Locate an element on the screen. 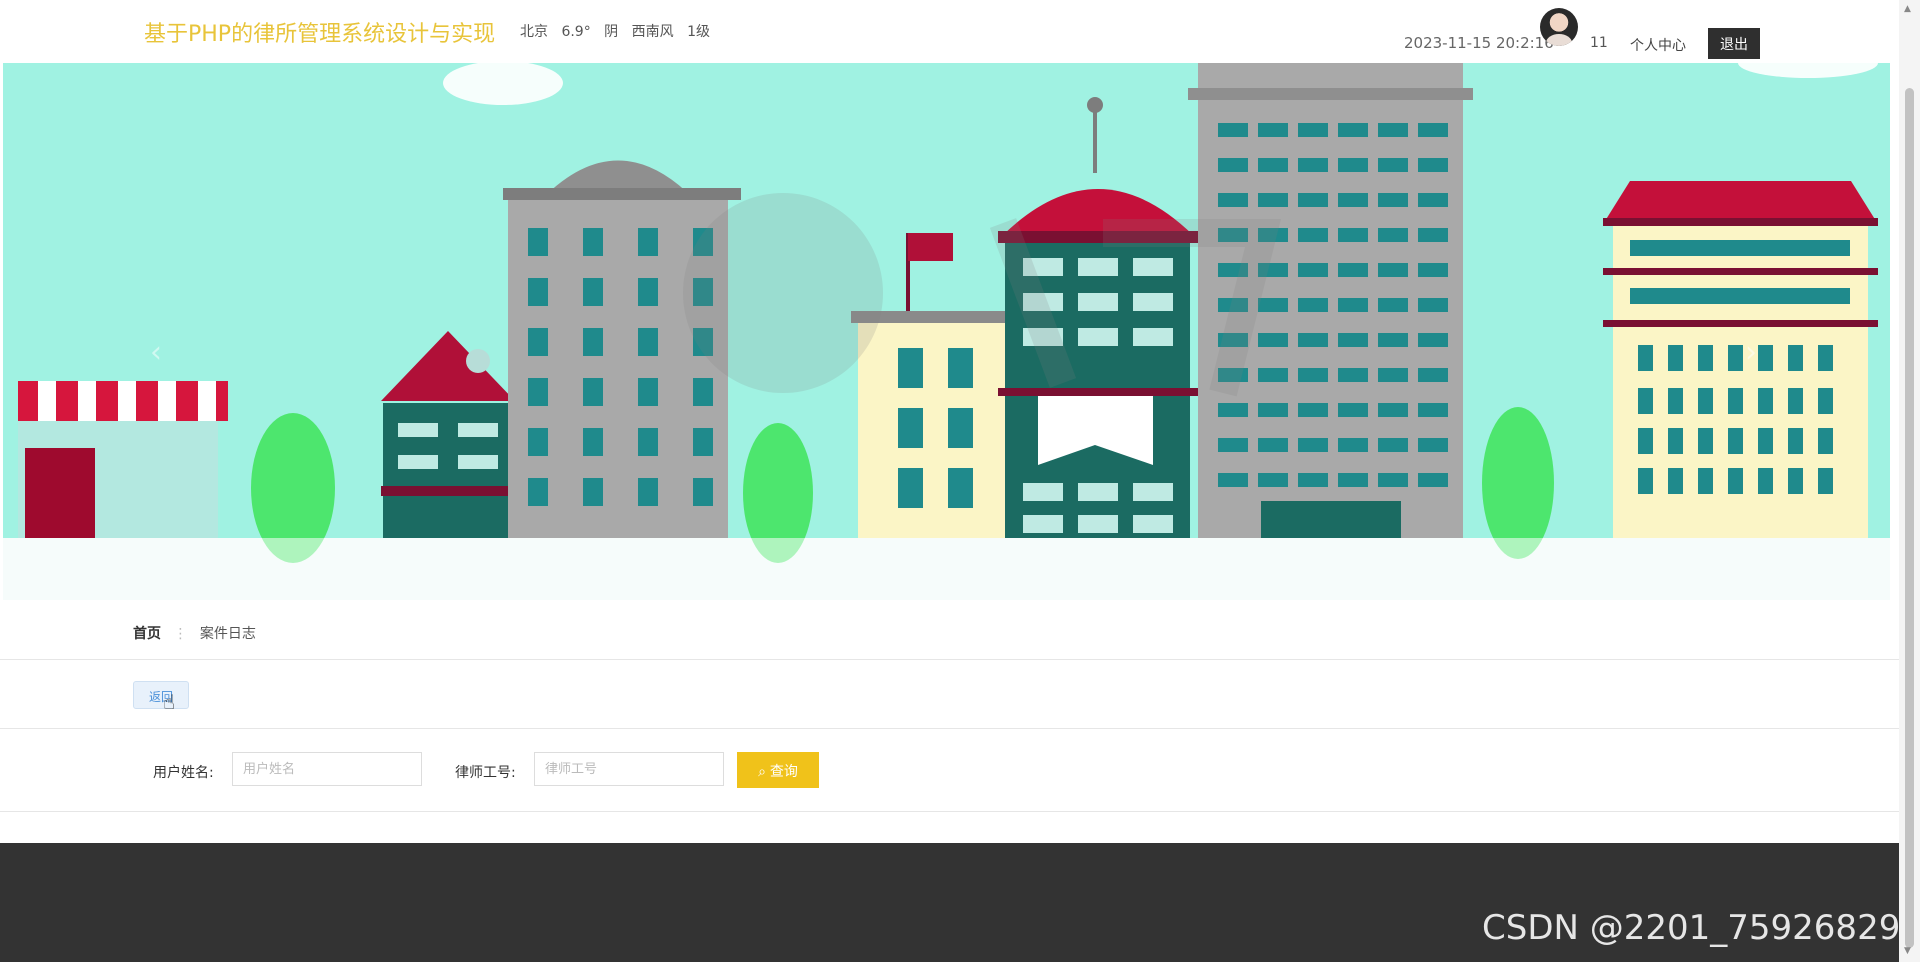 Image resolution: width=1920 pixels, height=962 pixels. username-display: 11 is located at coordinates (1599, 43).